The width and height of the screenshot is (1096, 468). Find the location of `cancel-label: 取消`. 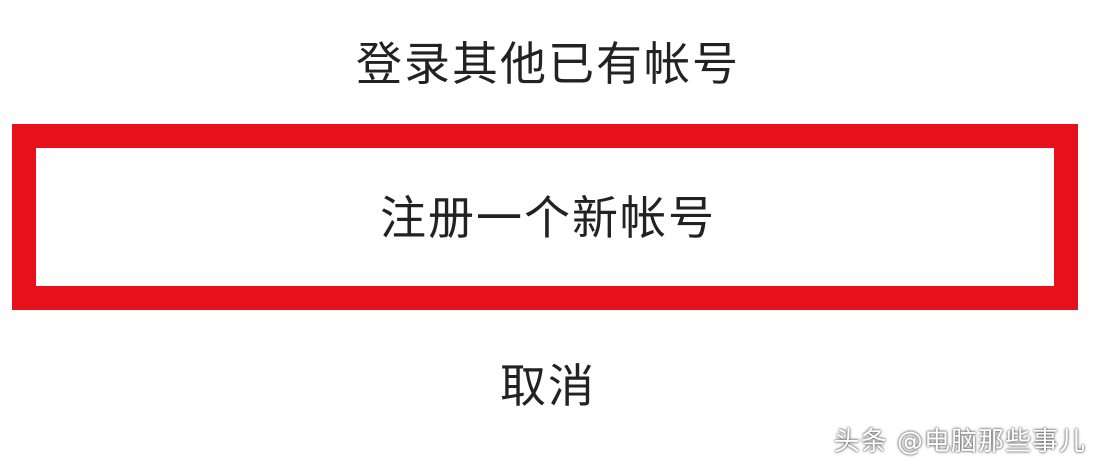

cancel-label: 取消 is located at coordinates (548, 386).